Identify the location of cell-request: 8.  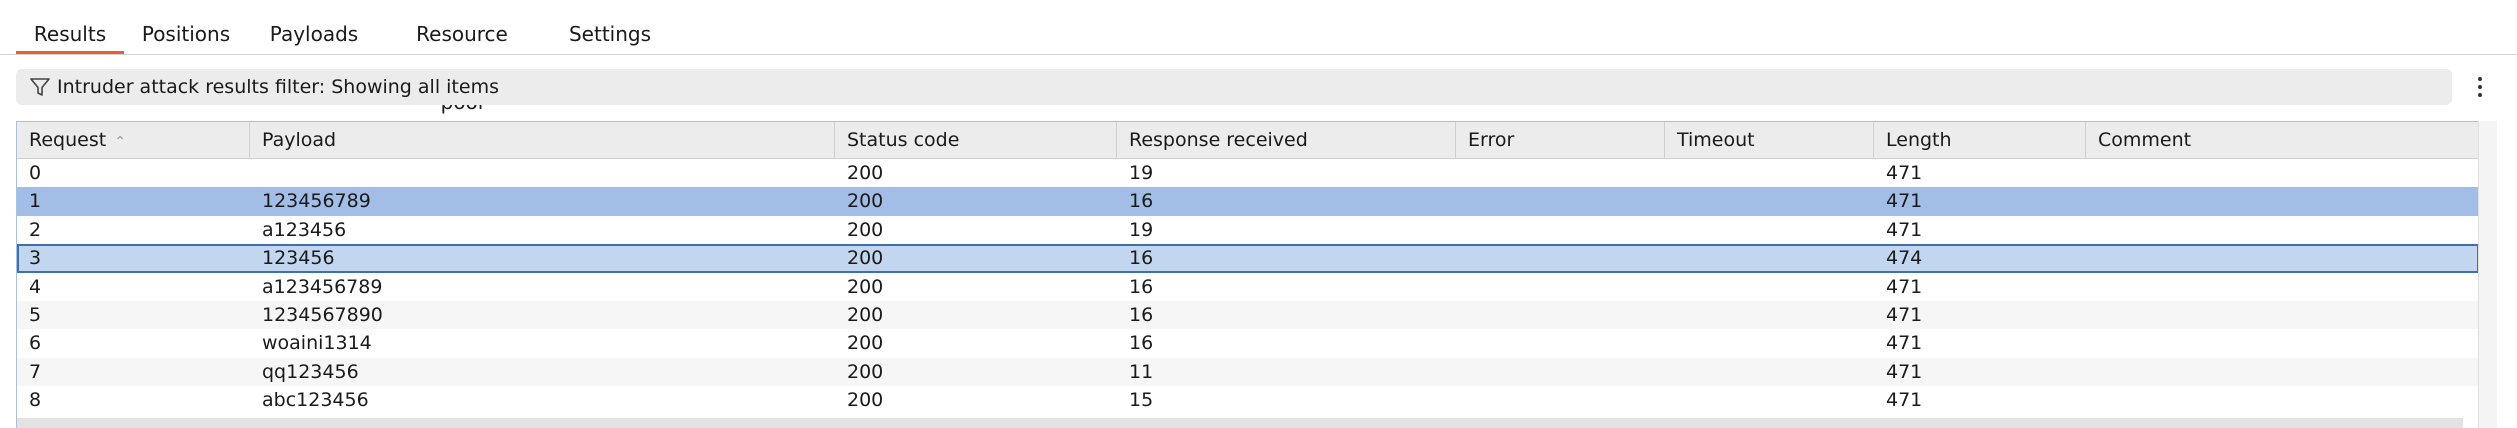
(35, 400).